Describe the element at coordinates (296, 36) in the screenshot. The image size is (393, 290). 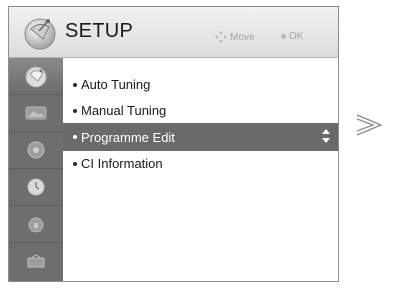
I see `ok-hint-label: OK` at that location.